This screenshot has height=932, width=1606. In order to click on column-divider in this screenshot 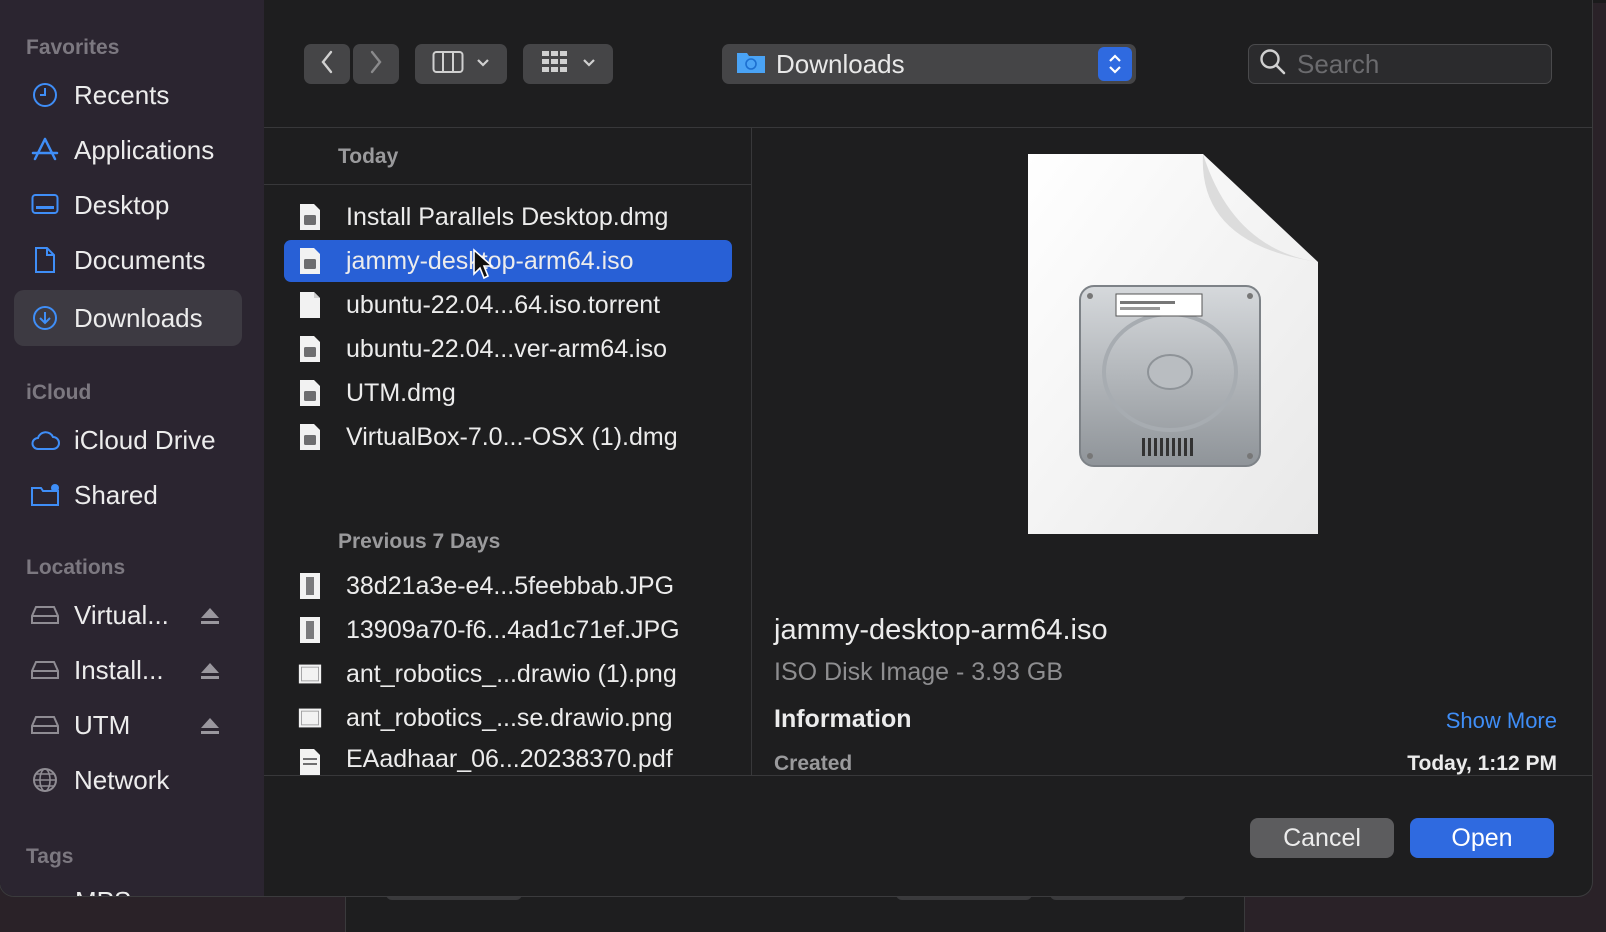, I will do `click(751, 451)`.